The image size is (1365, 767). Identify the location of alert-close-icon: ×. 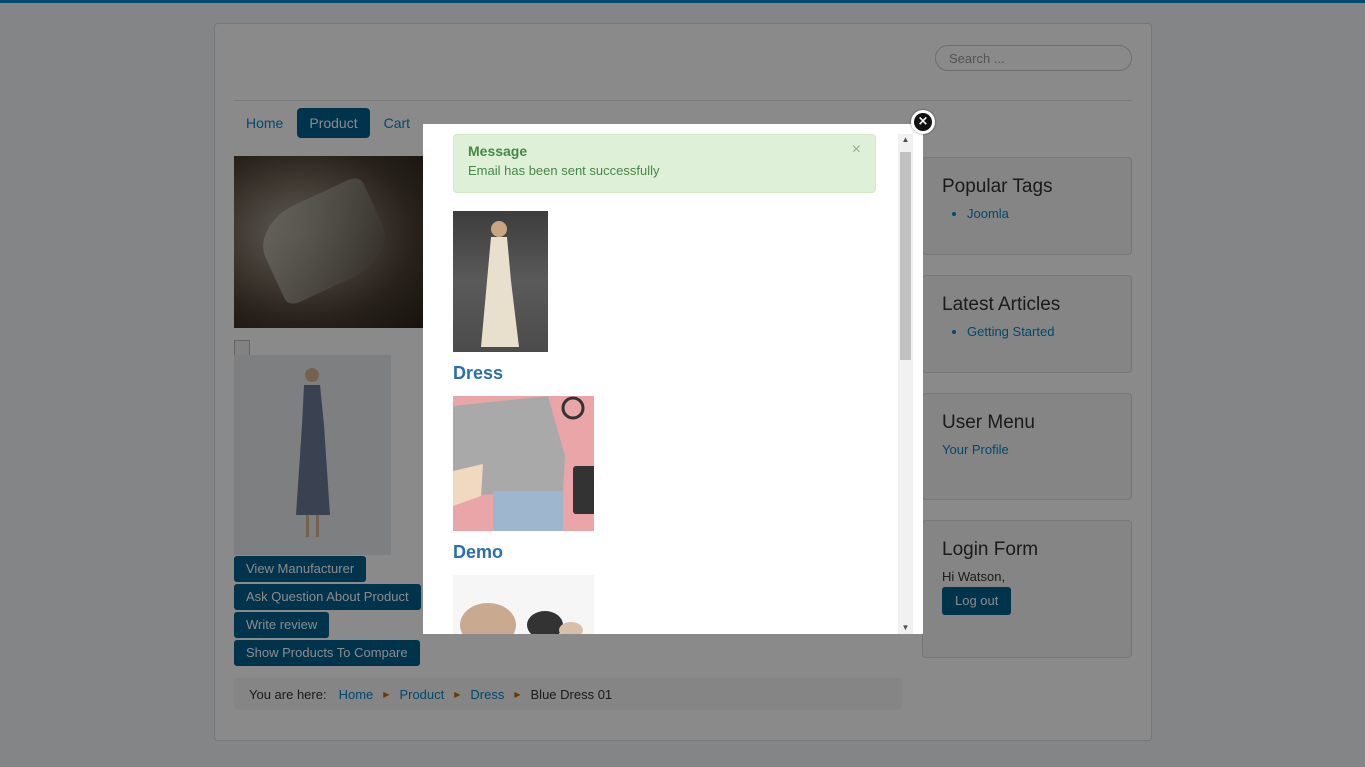
(856, 150).